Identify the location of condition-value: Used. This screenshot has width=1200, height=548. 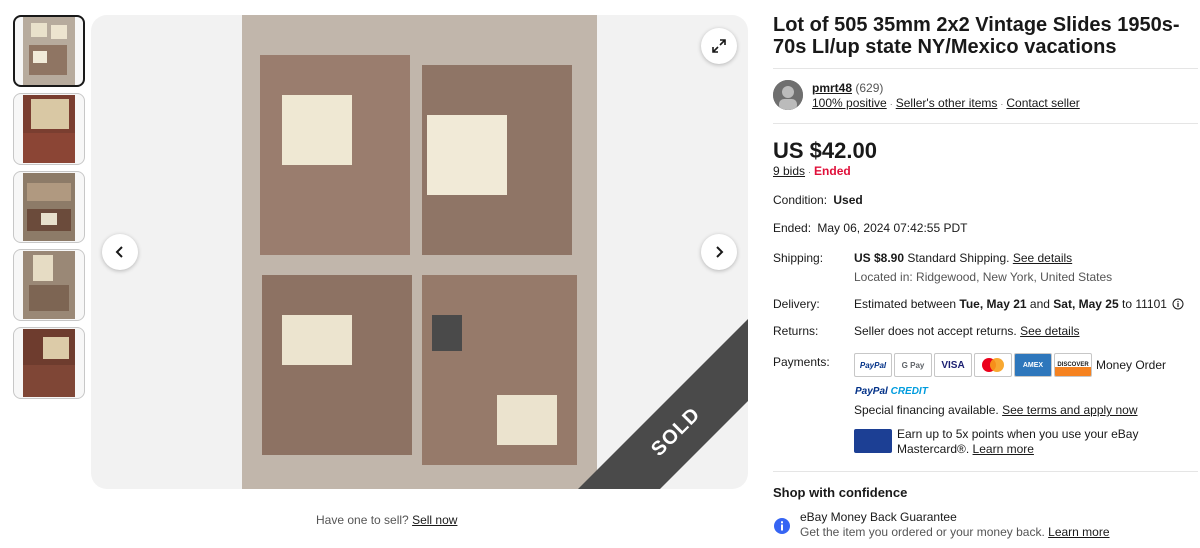
(848, 200).